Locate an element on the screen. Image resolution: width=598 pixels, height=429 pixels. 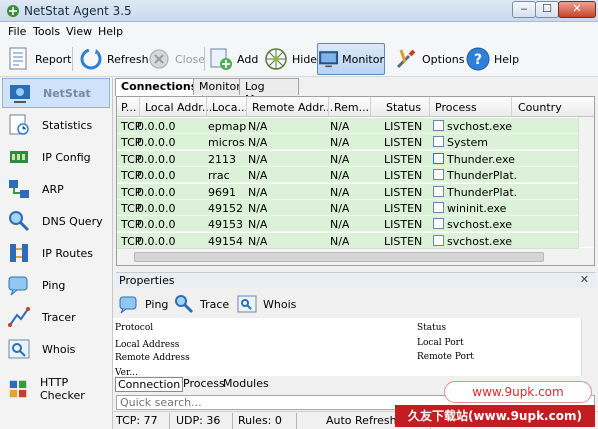
table-row: TCP 0.0.0.0 49153 N/A N/A LISTEN svchost.exe is located at coordinates (348, 224).